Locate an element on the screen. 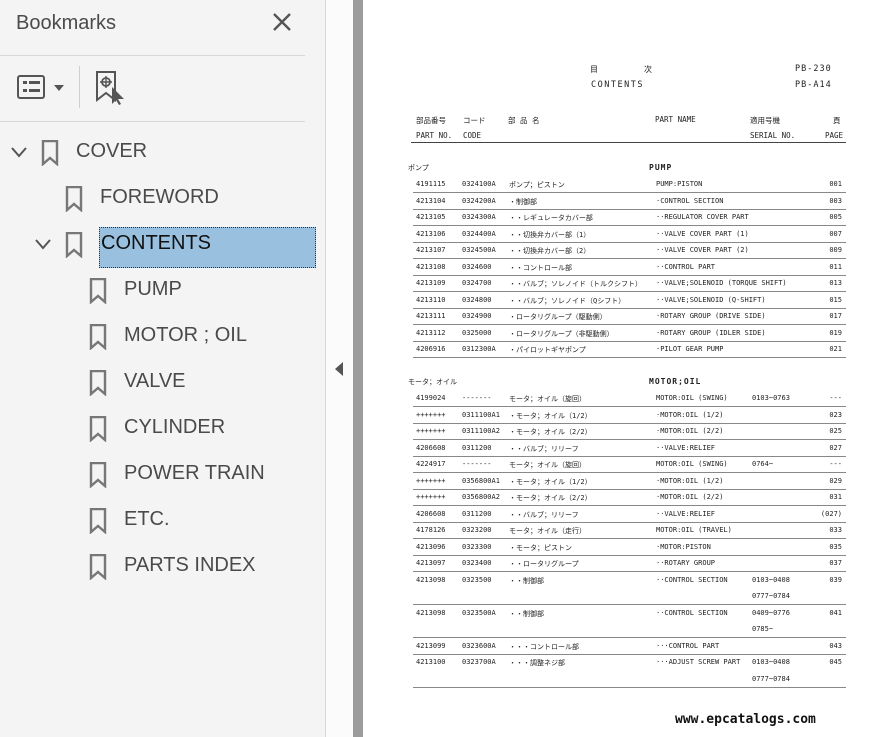  bookmark-item-power-train: POWER TRAIN is located at coordinates (160, 474).